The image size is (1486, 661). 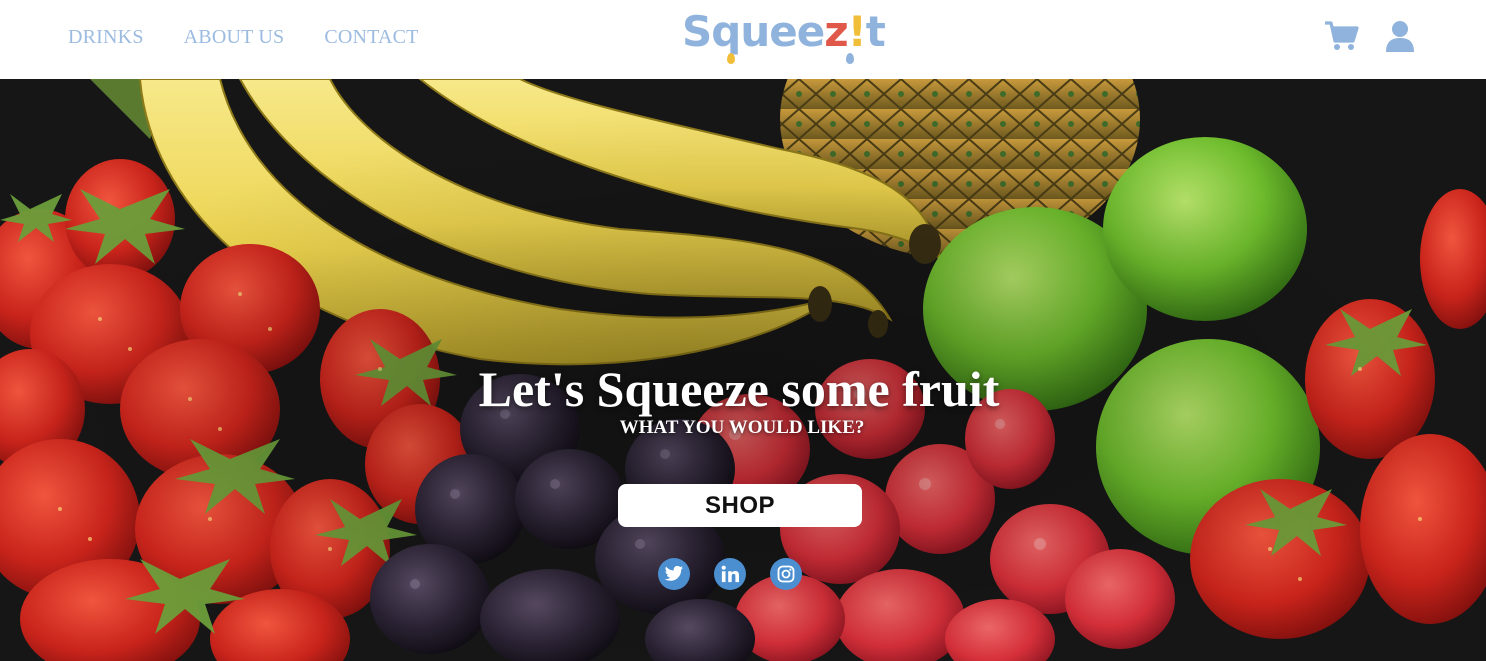 I want to click on logo-text-z: z, so click(x=836, y=31).